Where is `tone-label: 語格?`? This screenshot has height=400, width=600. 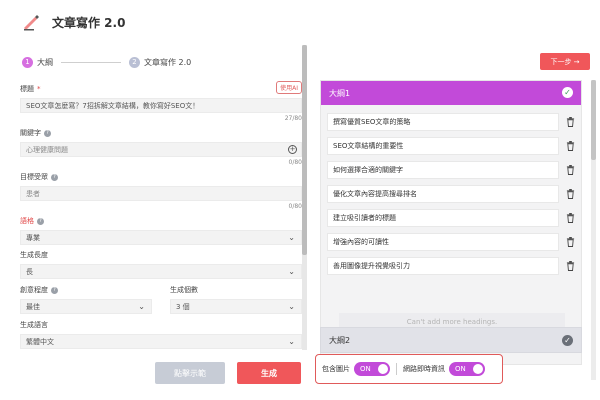
tone-label: 語格? is located at coordinates (161, 221).